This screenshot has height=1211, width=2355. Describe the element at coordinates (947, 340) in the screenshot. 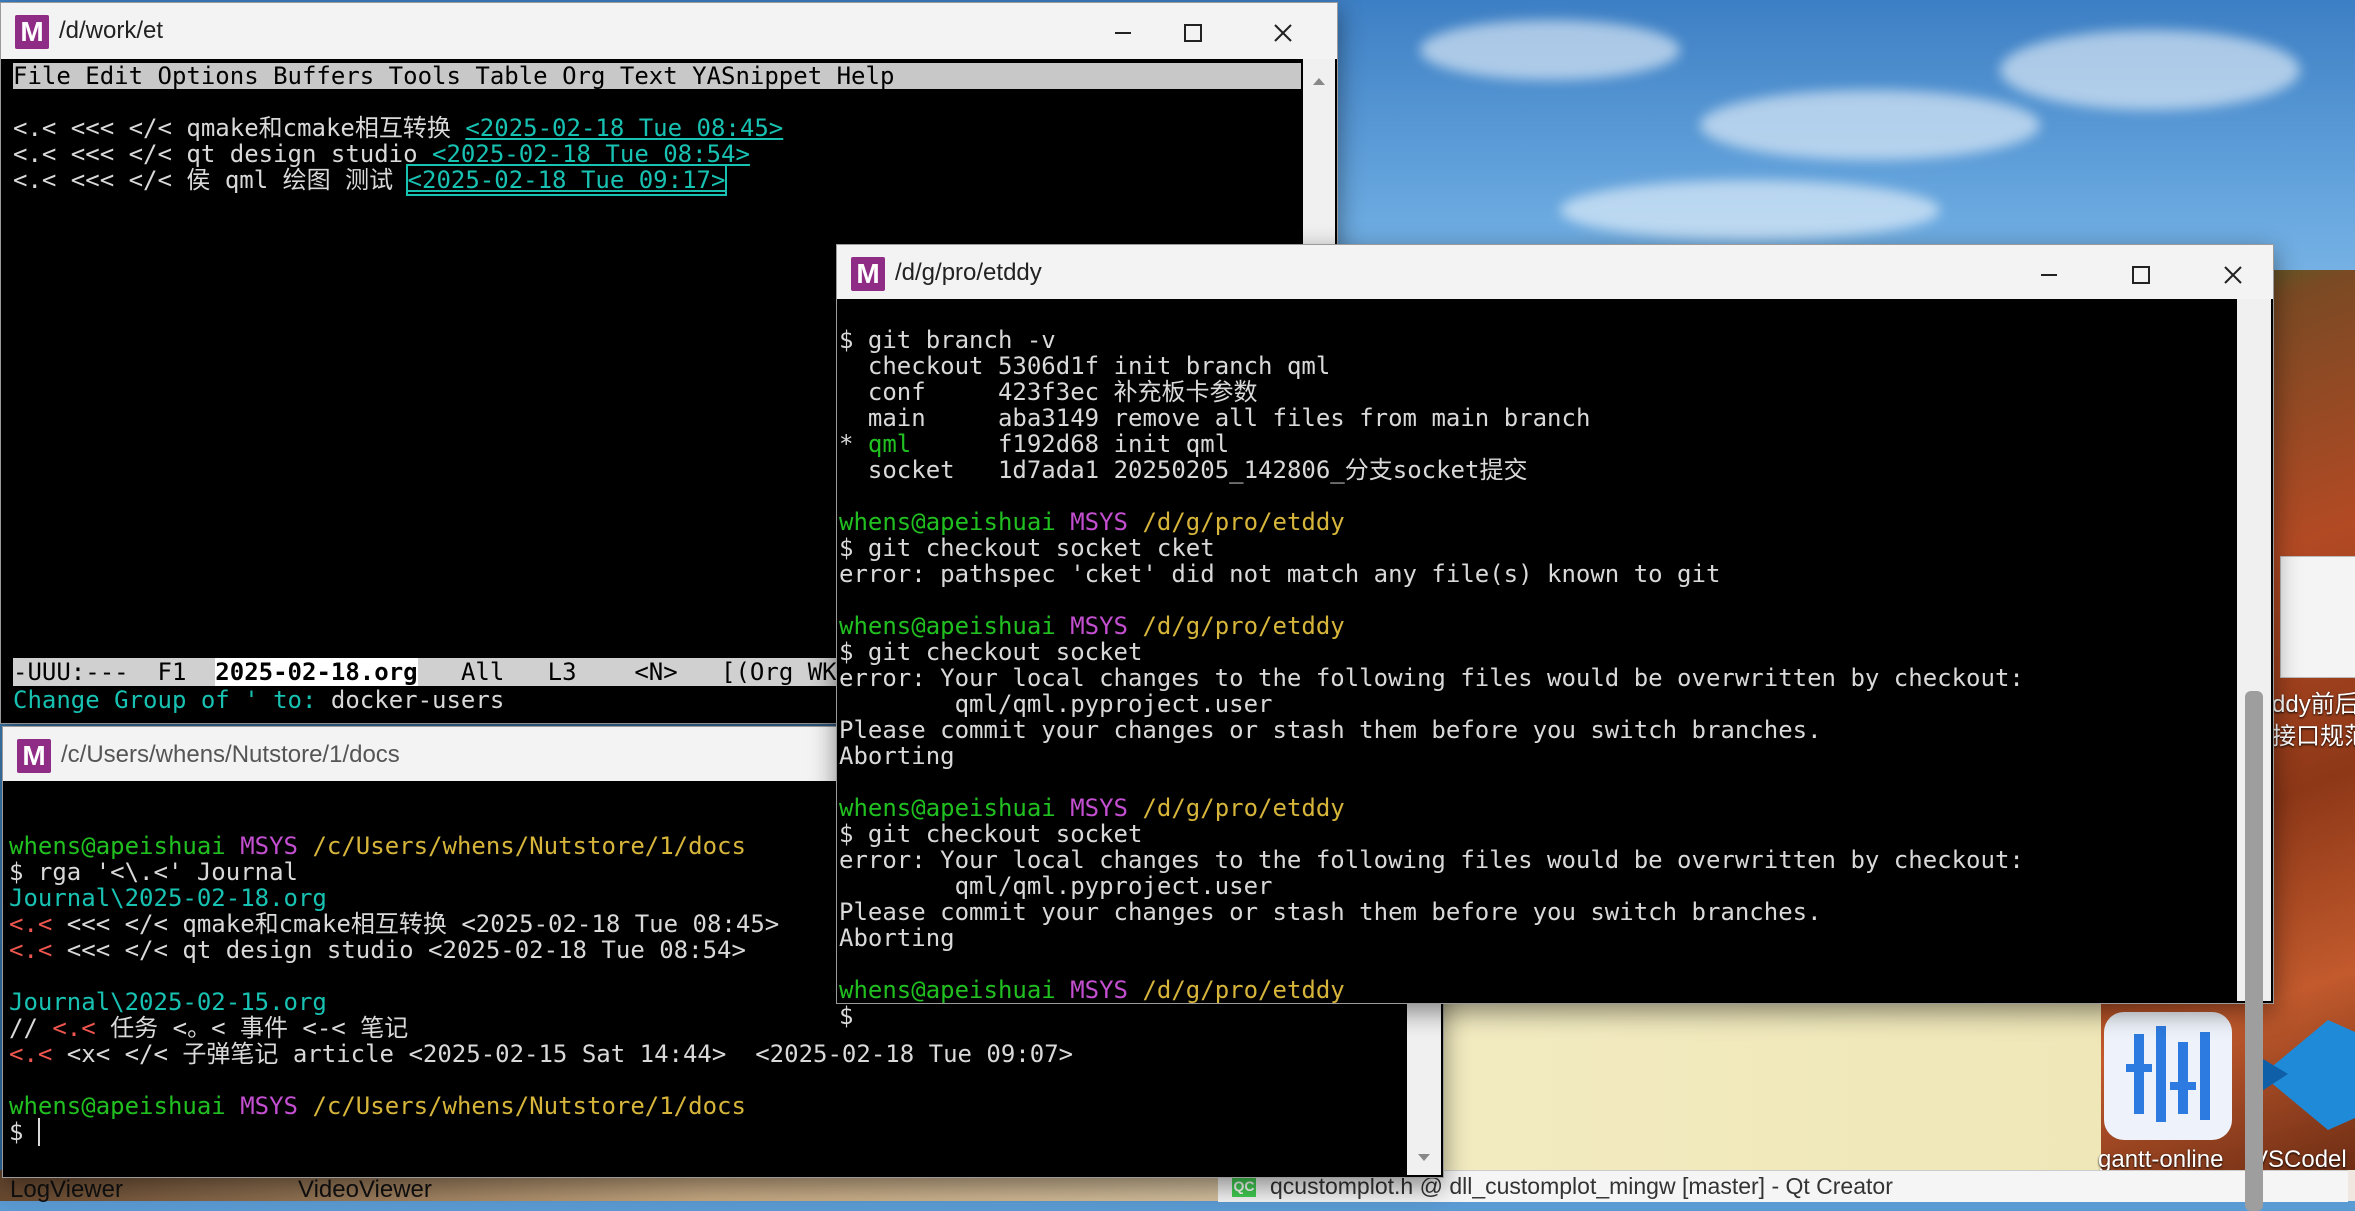

I see `command-line: $ git branch -v` at that location.